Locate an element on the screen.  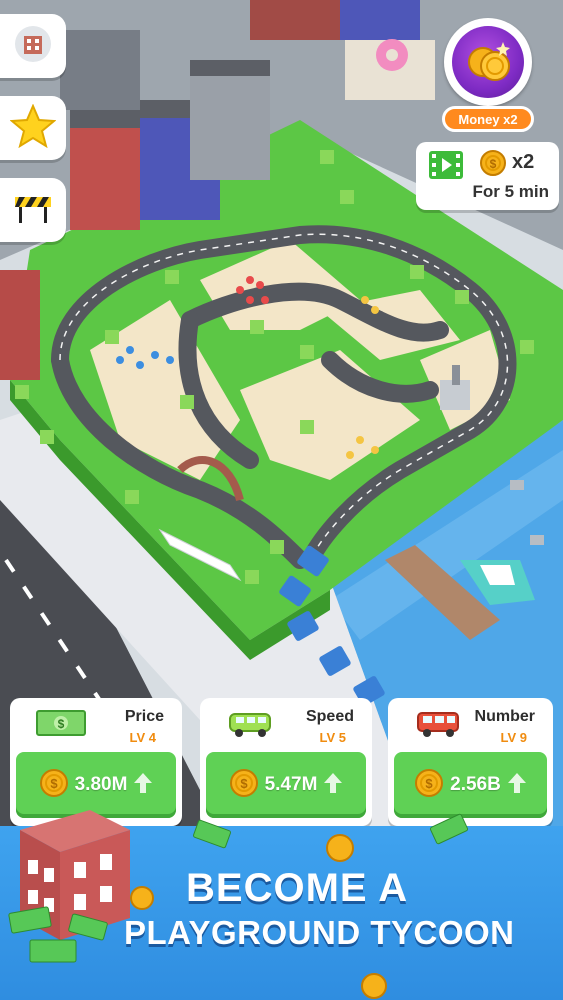
star-icon is located at coordinates (33, 127).